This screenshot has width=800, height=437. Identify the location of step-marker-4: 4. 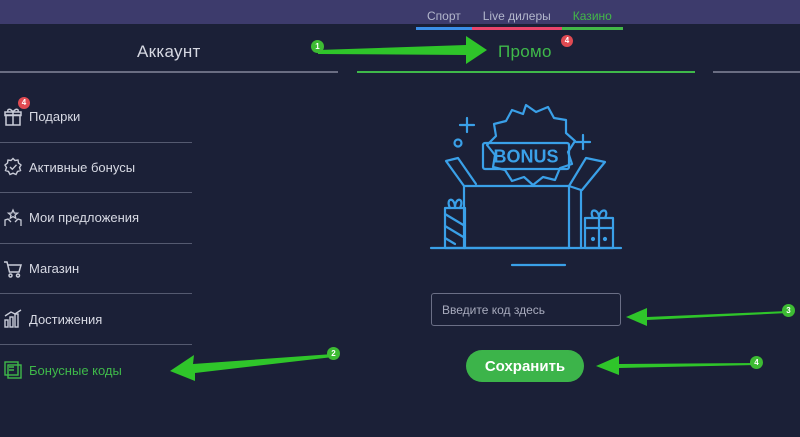
(756, 362).